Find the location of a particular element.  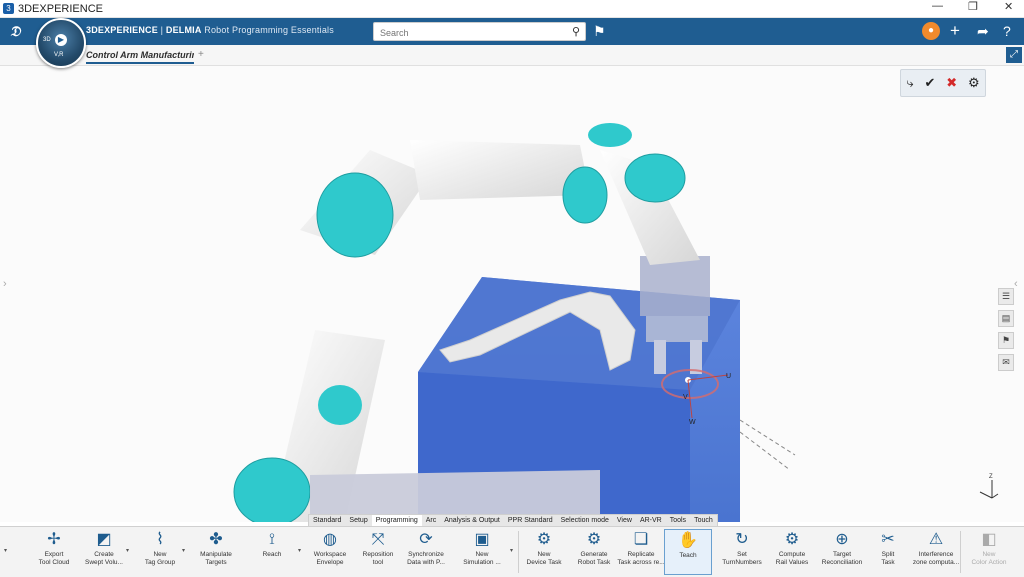

action-reach-button: ⟟Reach is located at coordinates (272, 552).